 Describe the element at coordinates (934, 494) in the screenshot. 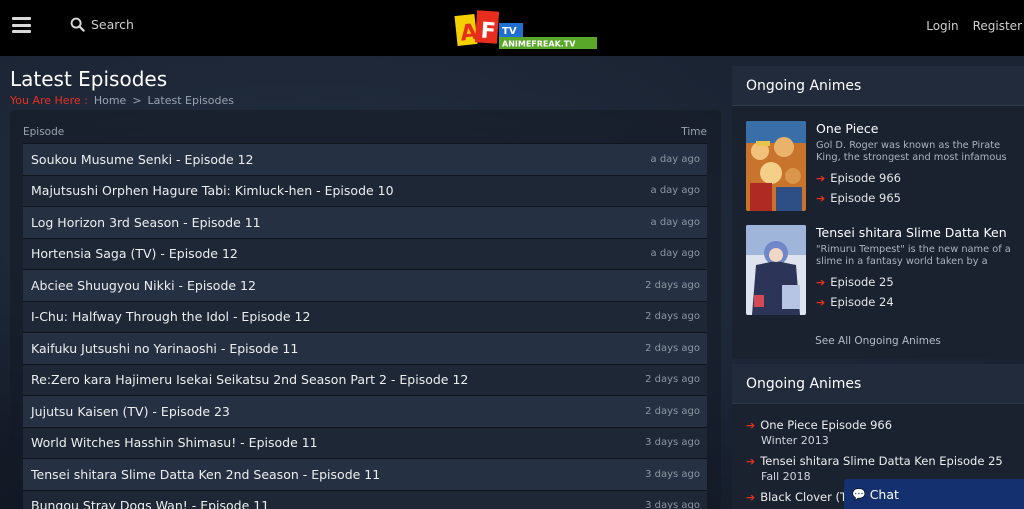

I see `chat-button: 💬 Chat` at that location.